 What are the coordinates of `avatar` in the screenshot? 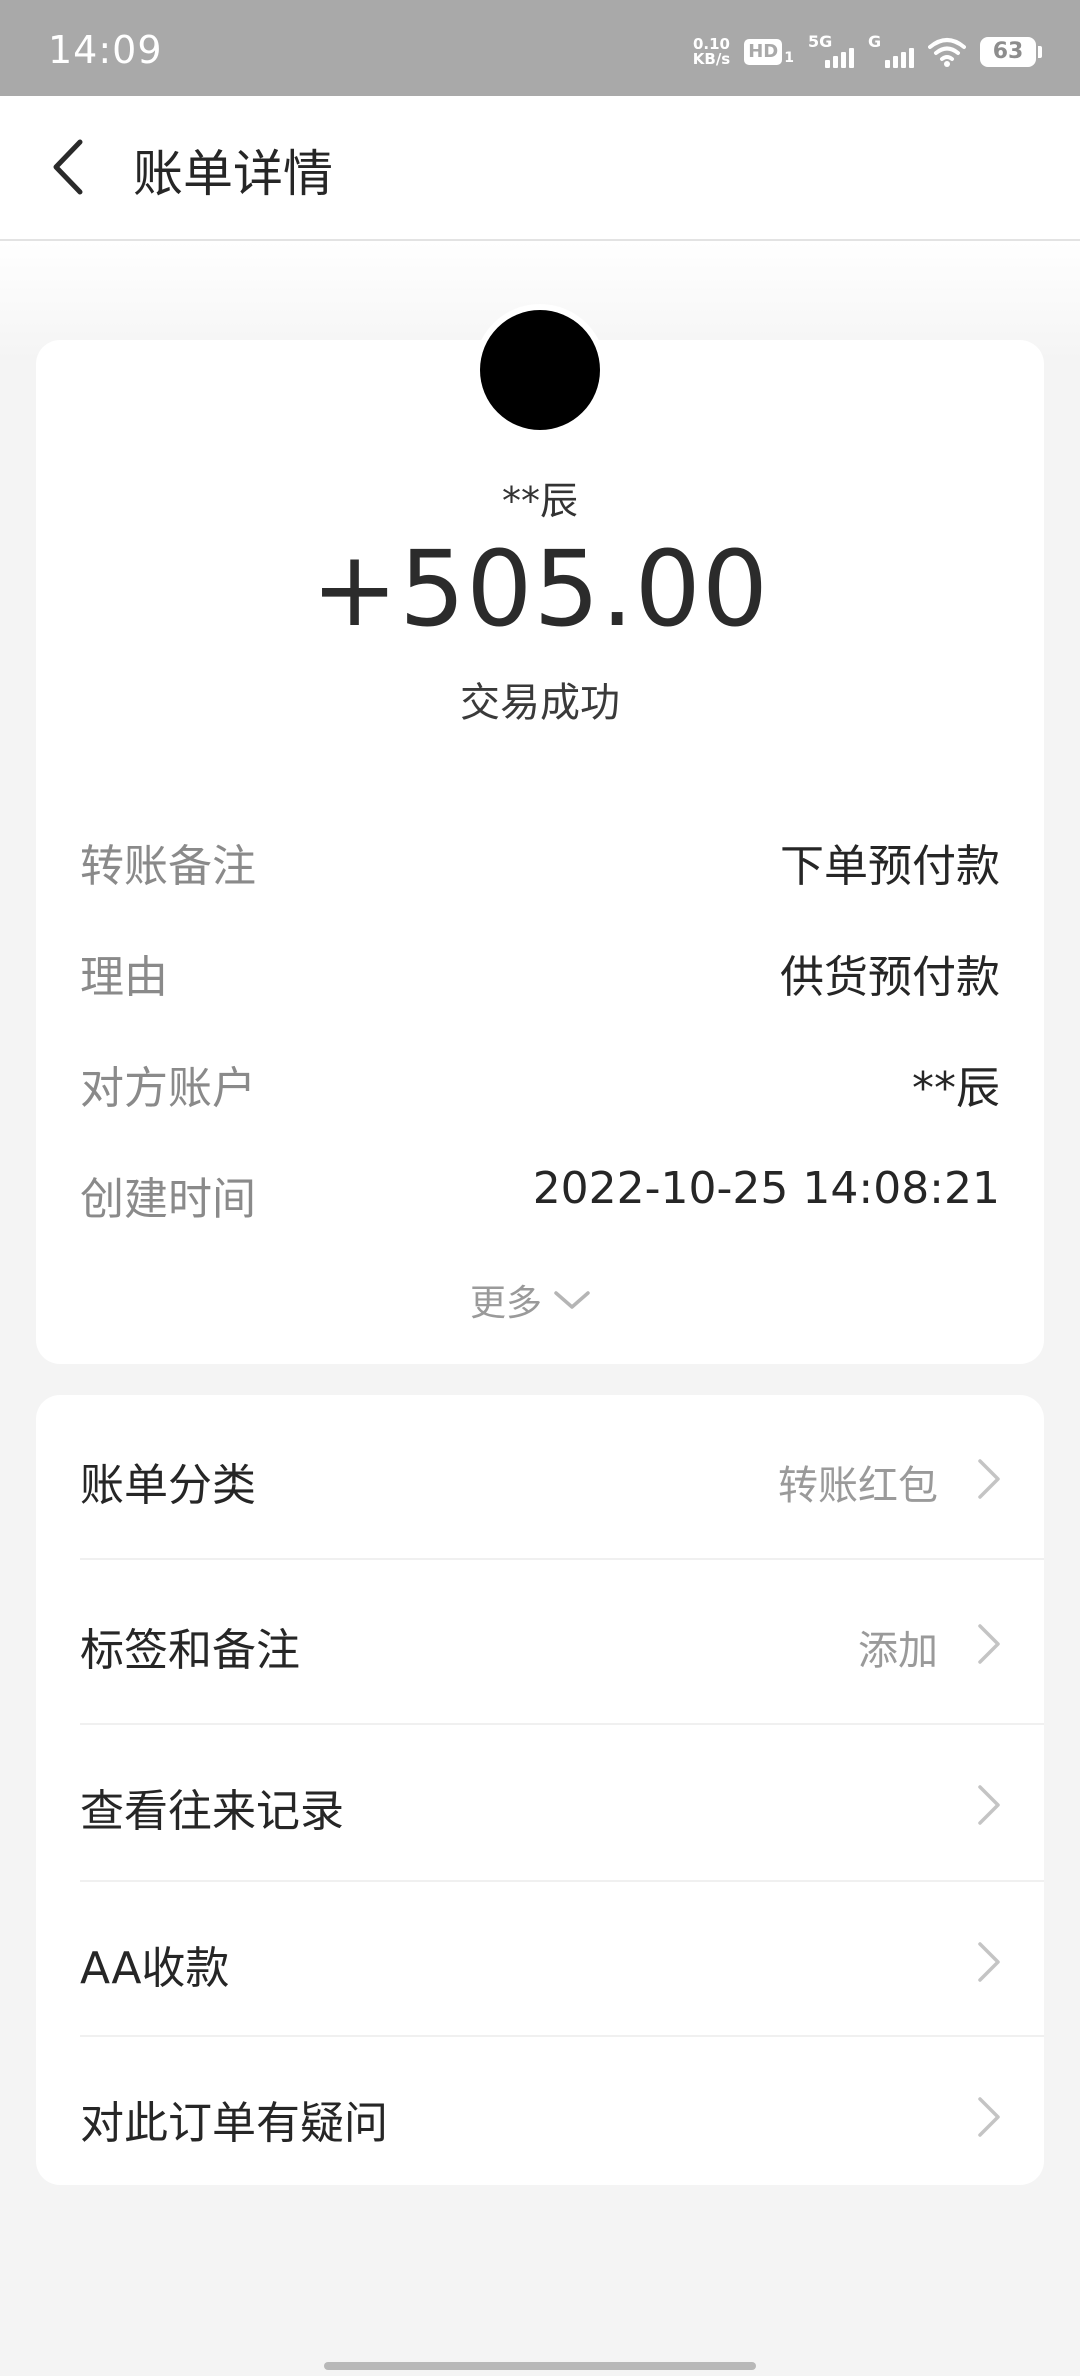 It's located at (540, 370).